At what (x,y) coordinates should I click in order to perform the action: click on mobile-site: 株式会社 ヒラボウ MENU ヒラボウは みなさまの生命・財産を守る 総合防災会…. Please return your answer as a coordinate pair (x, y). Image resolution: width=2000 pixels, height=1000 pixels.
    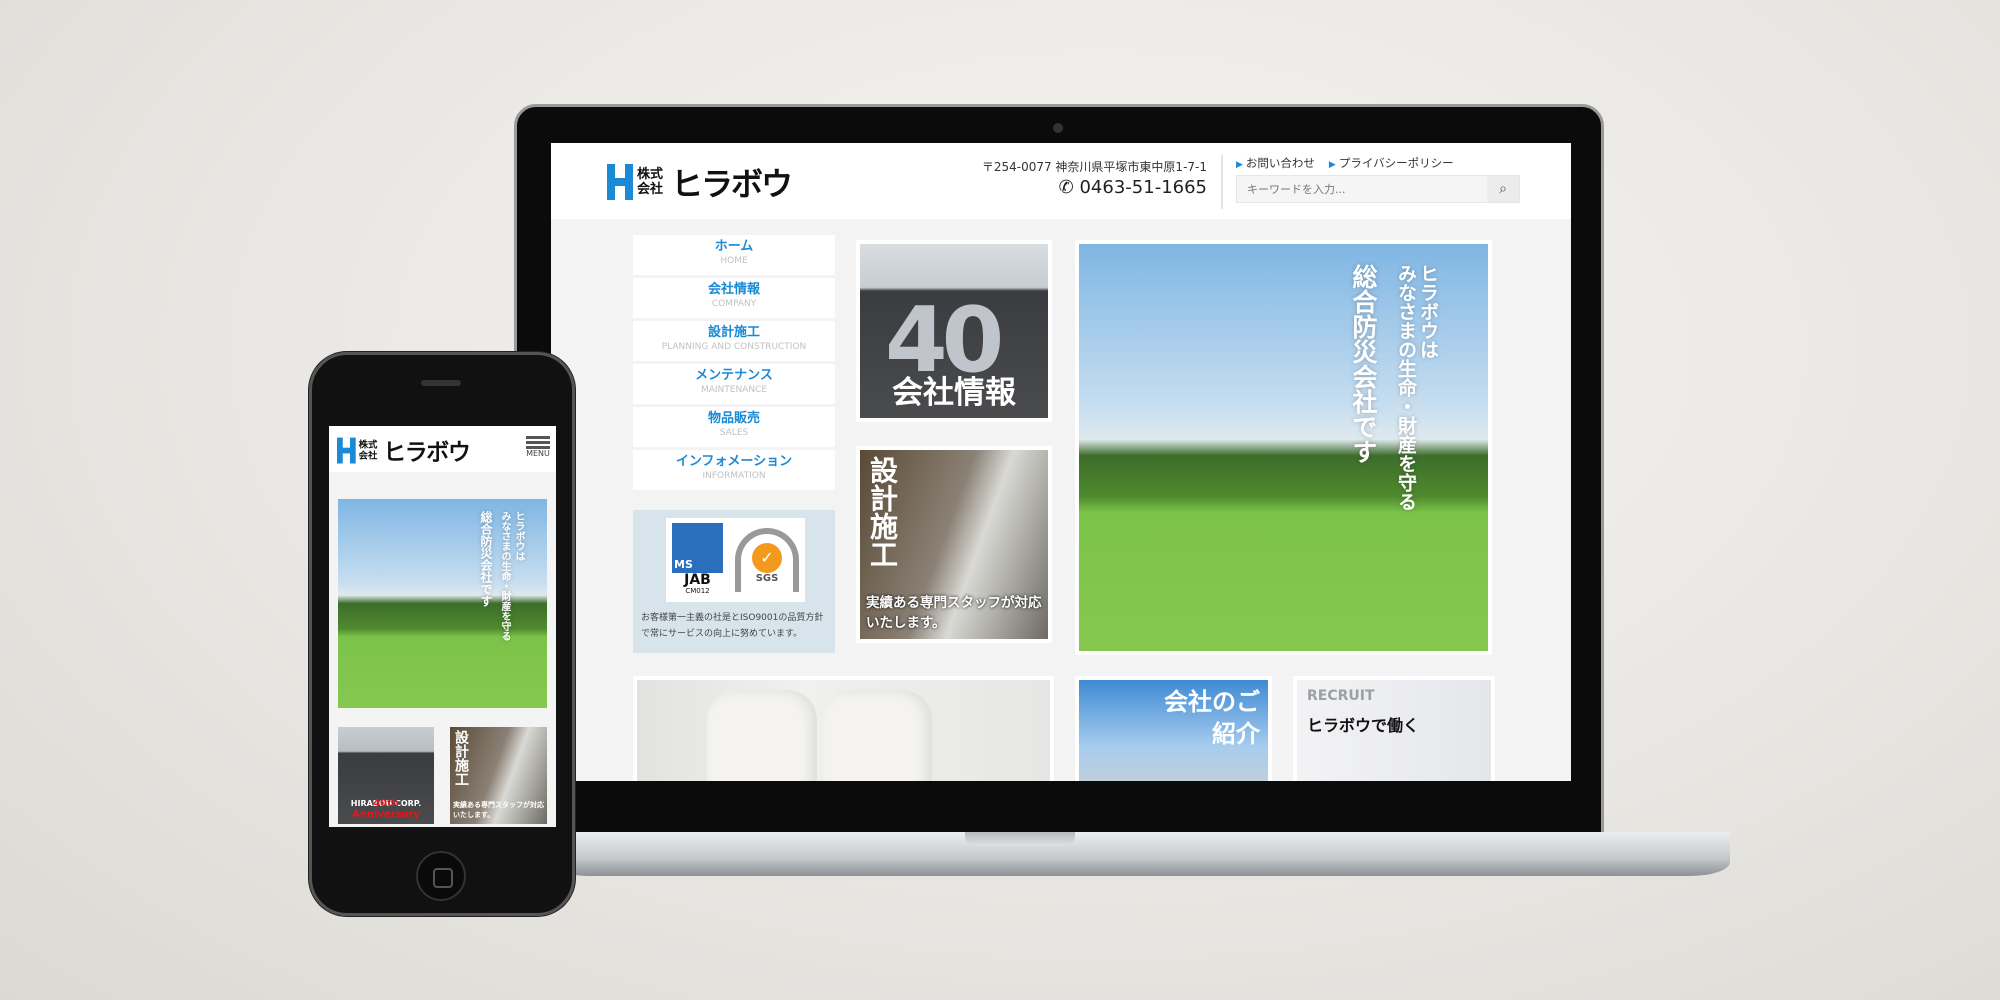
    Looking at the image, I should click on (442, 626).